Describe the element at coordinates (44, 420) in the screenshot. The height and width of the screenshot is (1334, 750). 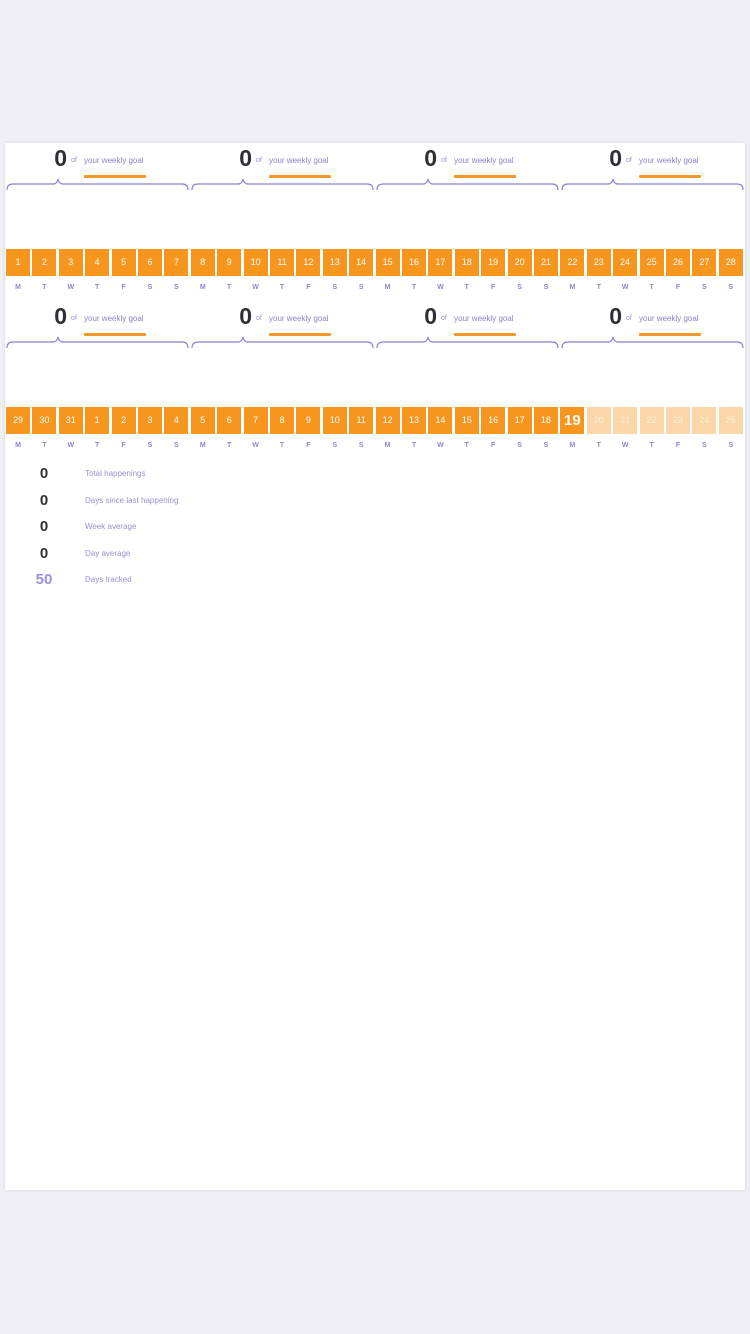
I see `day-cell: 30` at that location.